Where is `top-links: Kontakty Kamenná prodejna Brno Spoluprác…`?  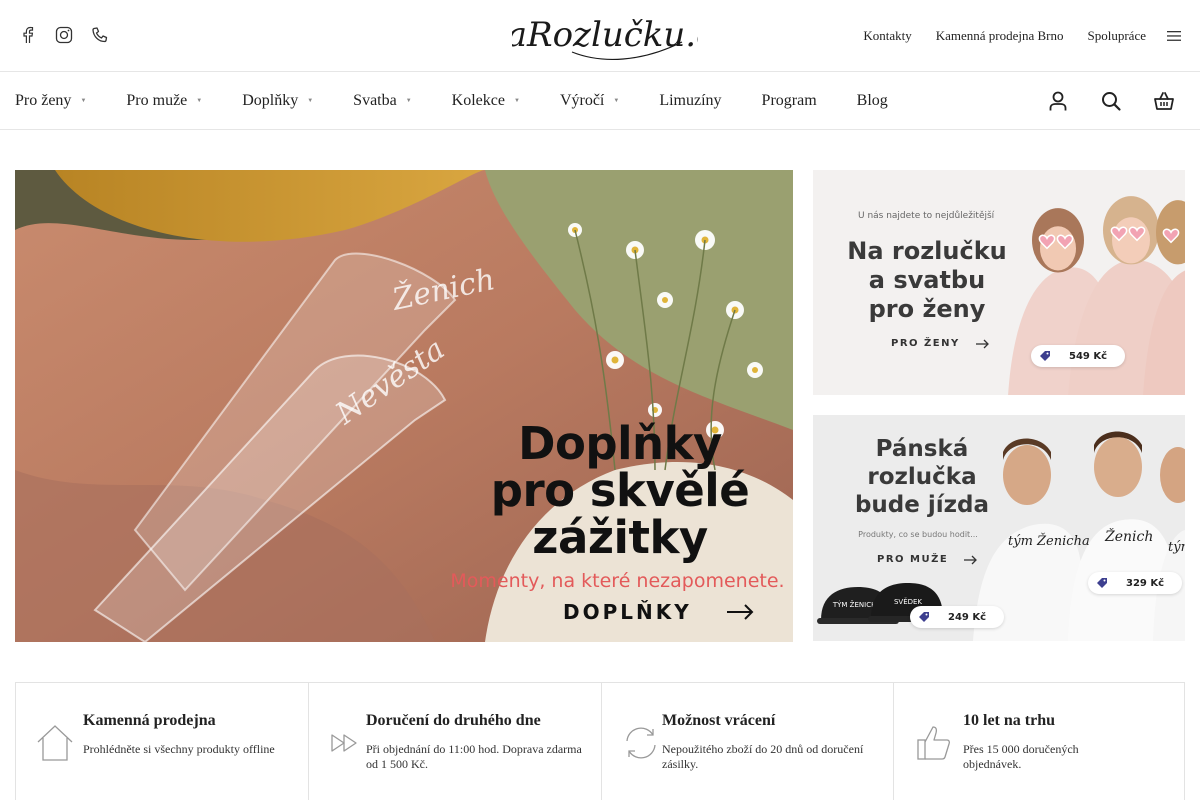 top-links: Kontakty Kamenná prodejna Brno Spoluprác… is located at coordinates (1019, 36).